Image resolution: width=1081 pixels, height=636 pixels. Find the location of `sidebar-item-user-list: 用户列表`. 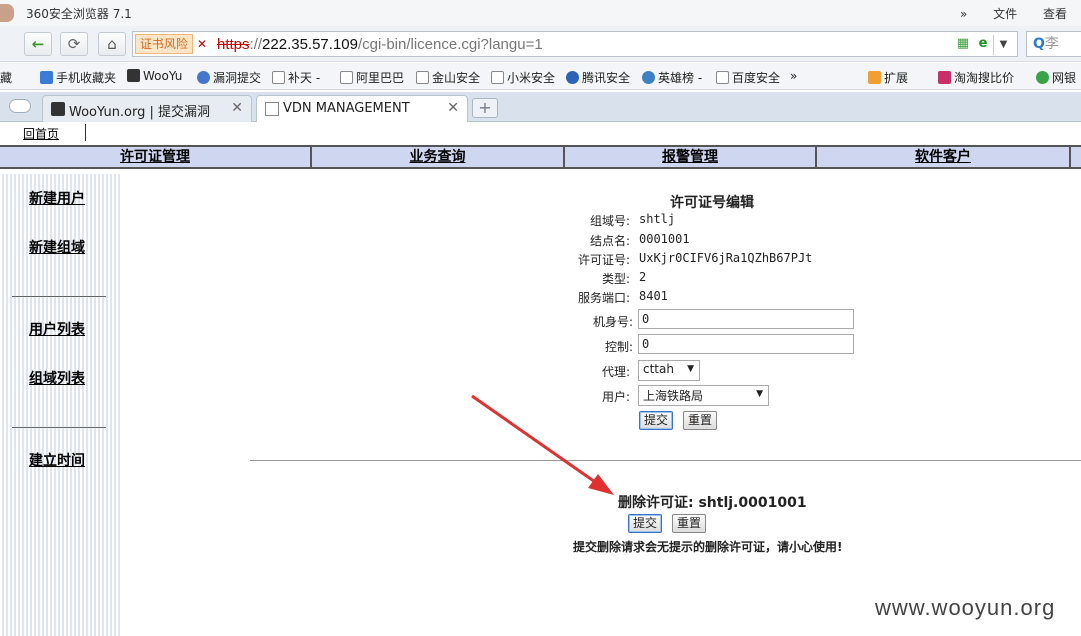

sidebar-item-user-list: 用户列表 is located at coordinates (57, 329).